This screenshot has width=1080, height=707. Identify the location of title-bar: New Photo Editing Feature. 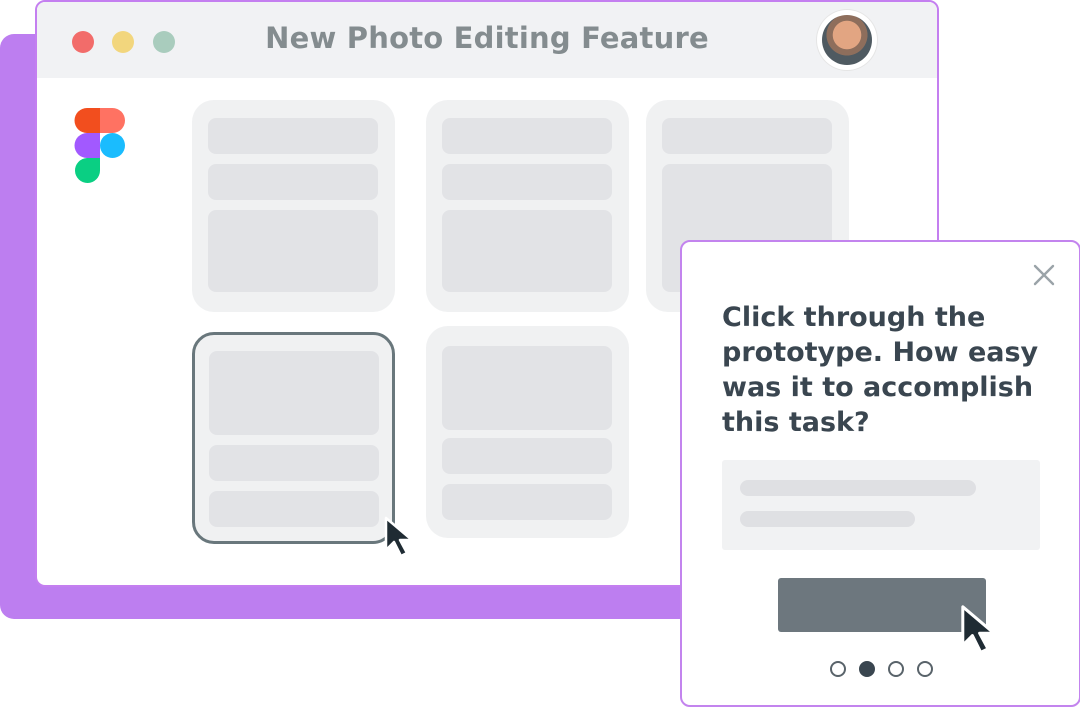
(487, 40).